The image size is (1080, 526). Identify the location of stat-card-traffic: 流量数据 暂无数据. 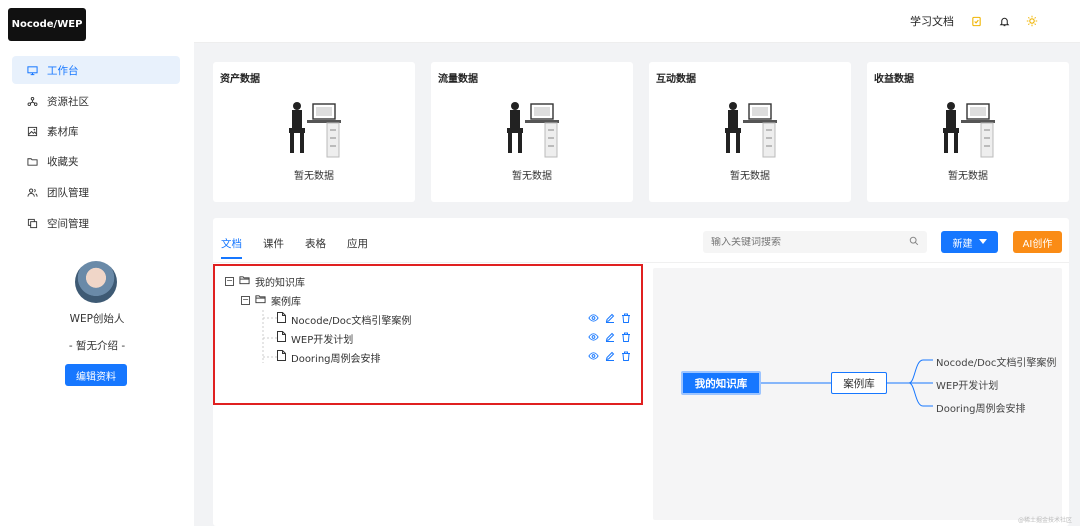
(532, 132).